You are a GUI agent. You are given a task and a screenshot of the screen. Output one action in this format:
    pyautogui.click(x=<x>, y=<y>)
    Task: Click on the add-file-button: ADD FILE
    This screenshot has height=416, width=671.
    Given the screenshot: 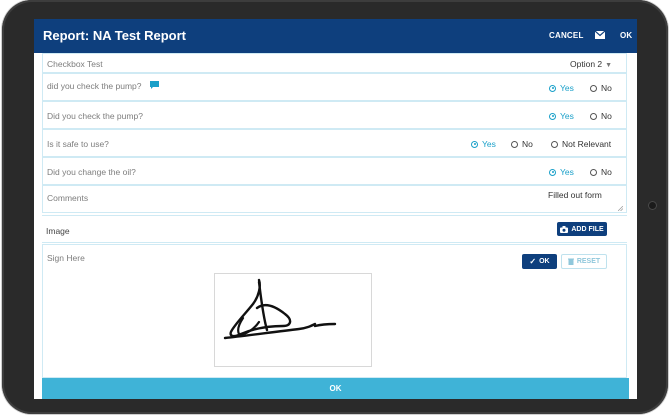 What is the action you would take?
    pyautogui.click(x=582, y=229)
    